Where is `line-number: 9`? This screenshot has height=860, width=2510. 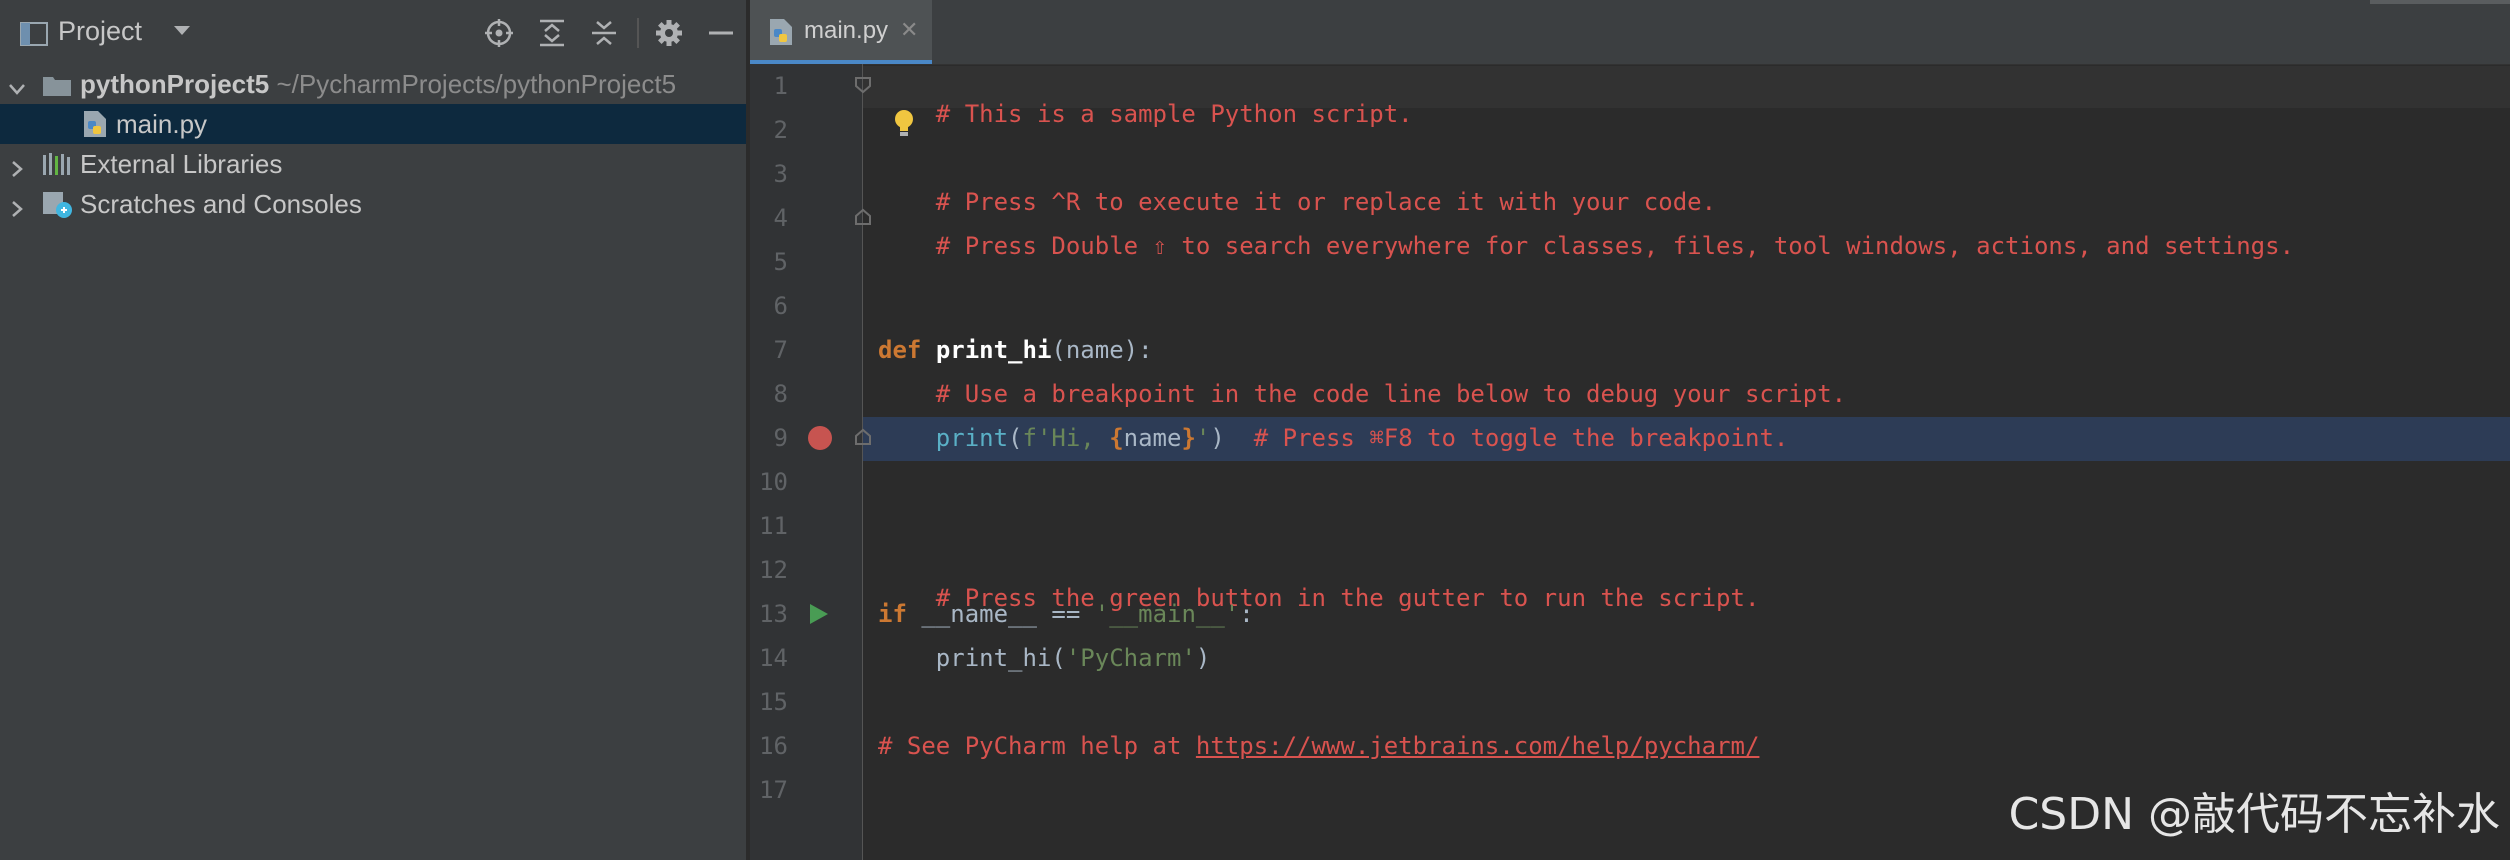
line-number: 9 is located at coordinates (780, 438).